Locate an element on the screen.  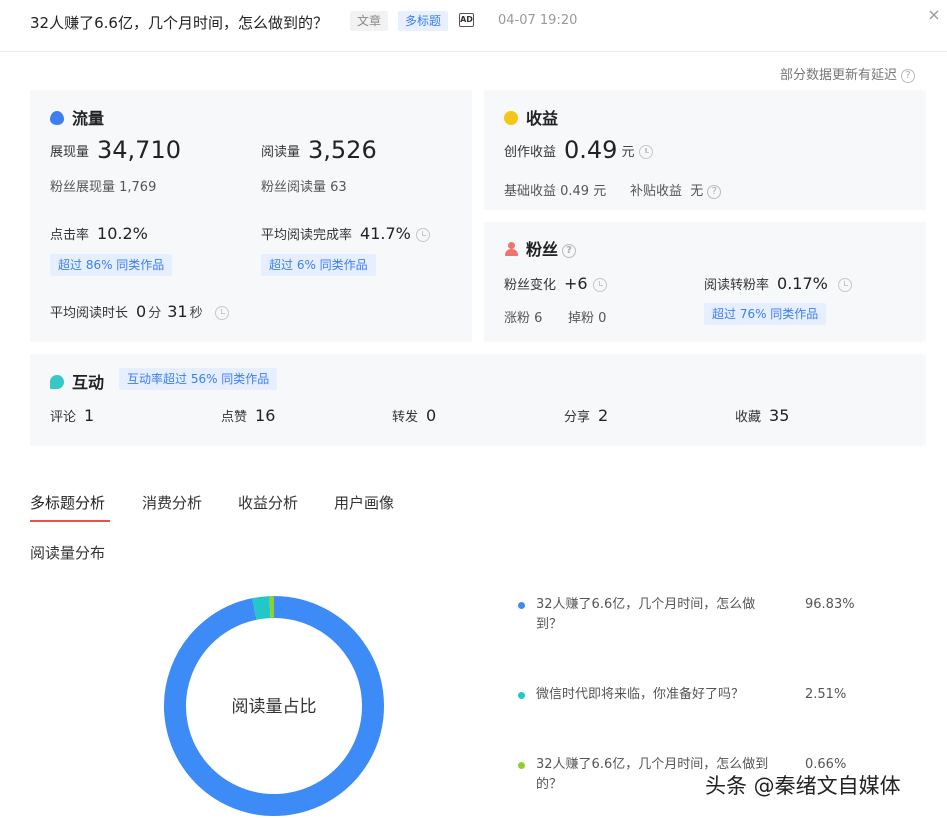
ctr-value: 10.2% is located at coordinates (122, 233).